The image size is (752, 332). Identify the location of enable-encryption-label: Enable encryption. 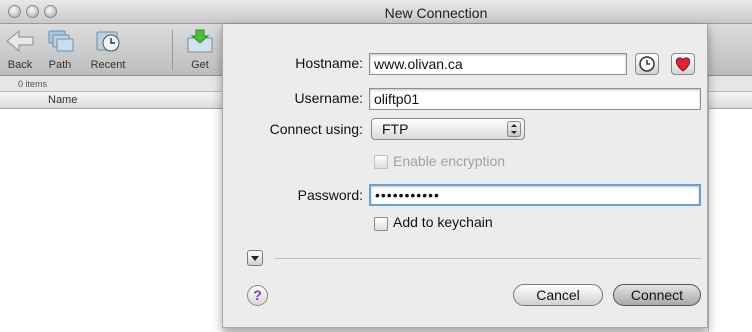
(449, 161).